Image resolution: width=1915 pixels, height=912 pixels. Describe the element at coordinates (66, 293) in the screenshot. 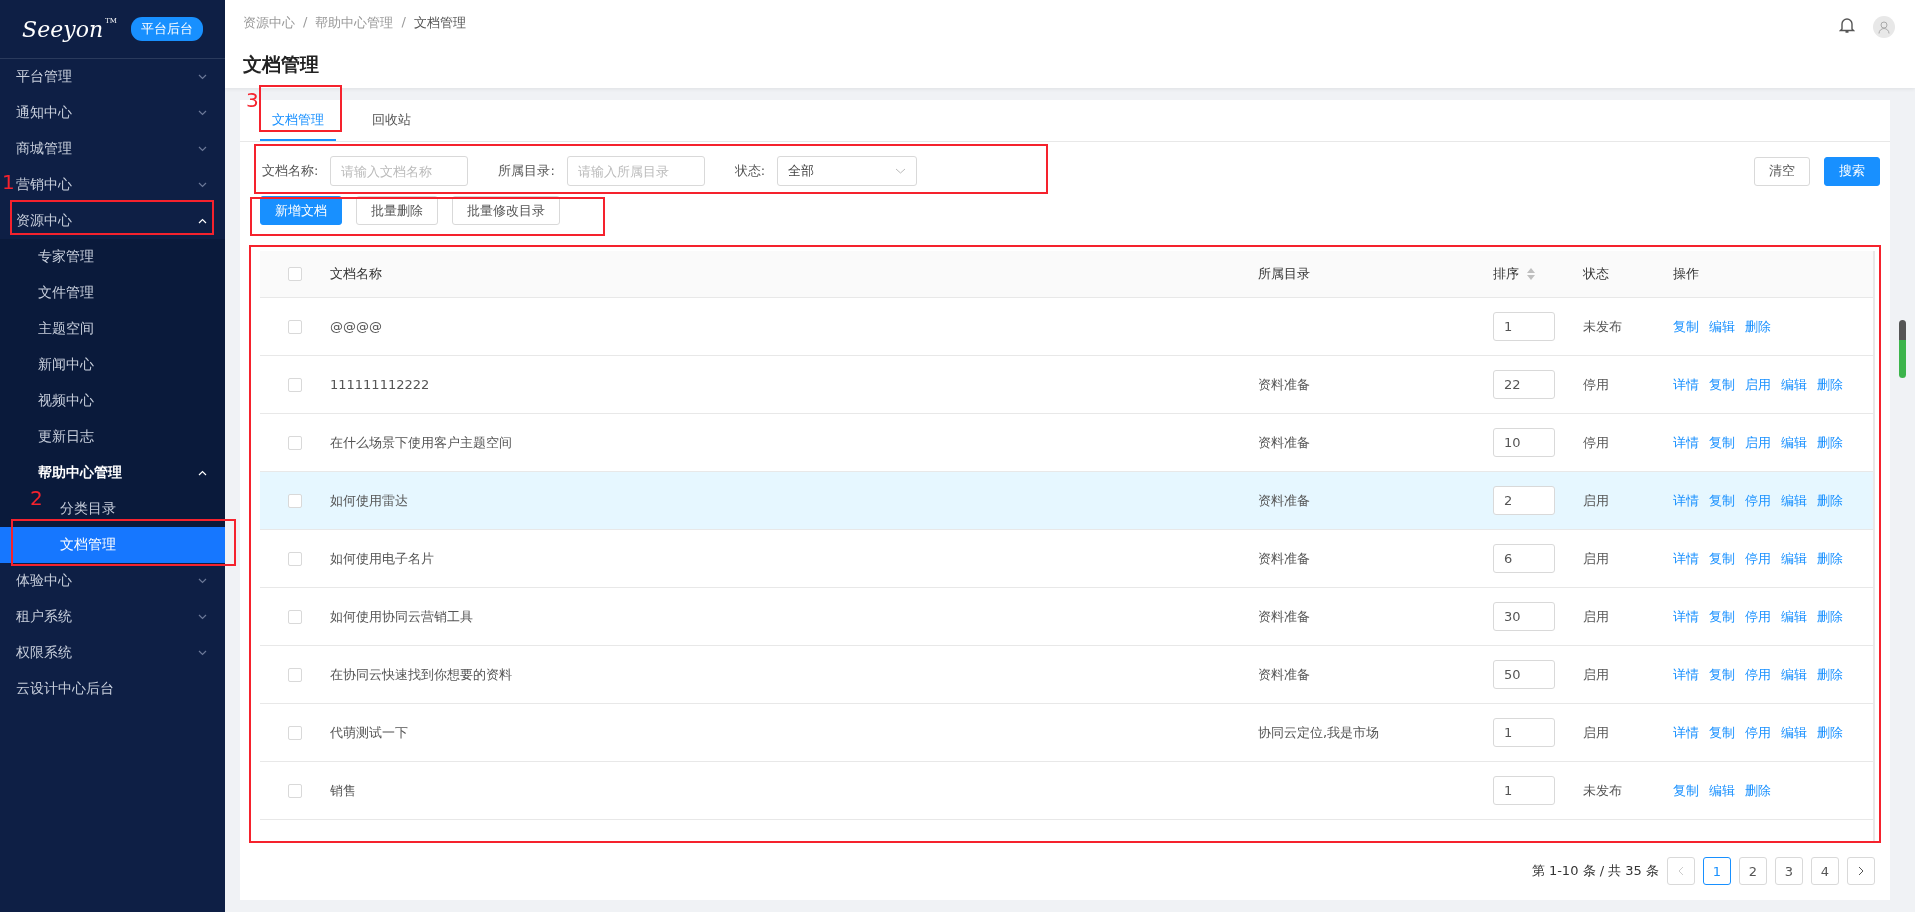

I see `menu-item: 文件管理` at that location.